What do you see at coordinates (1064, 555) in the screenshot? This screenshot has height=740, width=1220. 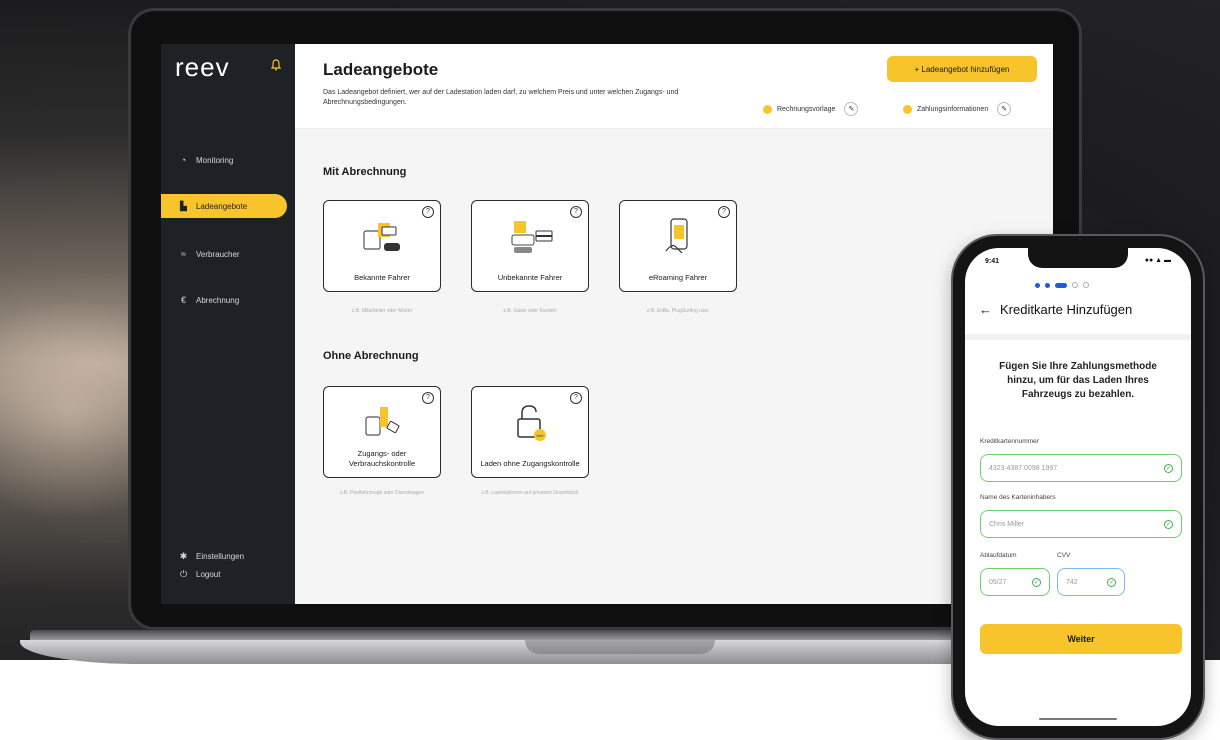 I see `cvv-label: CVV` at bounding box center [1064, 555].